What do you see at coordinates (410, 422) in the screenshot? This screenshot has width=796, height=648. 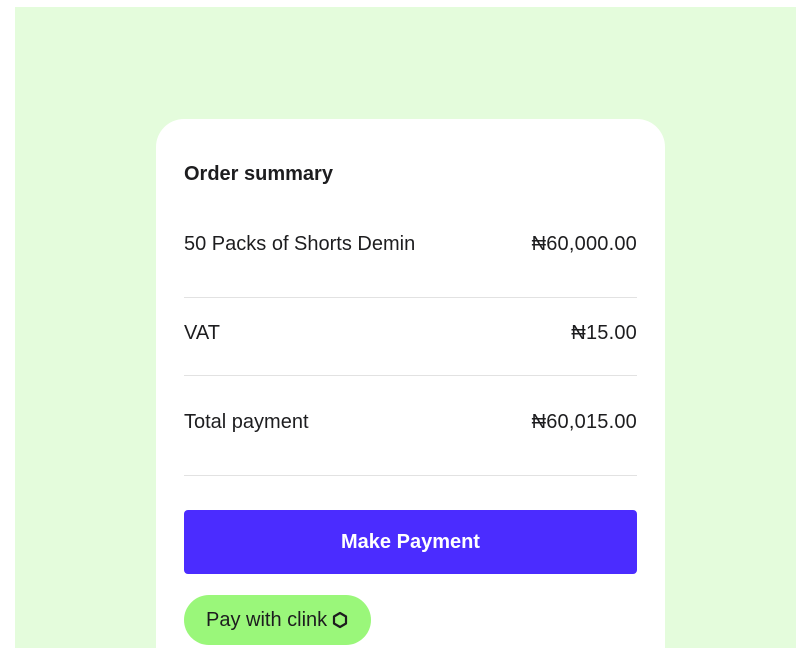 I see `total-row: Total payment ₦60,015.00` at bounding box center [410, 422].